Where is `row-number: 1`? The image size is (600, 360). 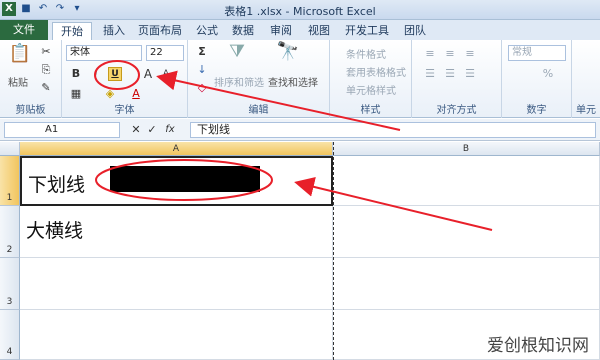 row-number: 1 is located at coordinates (9, 198).